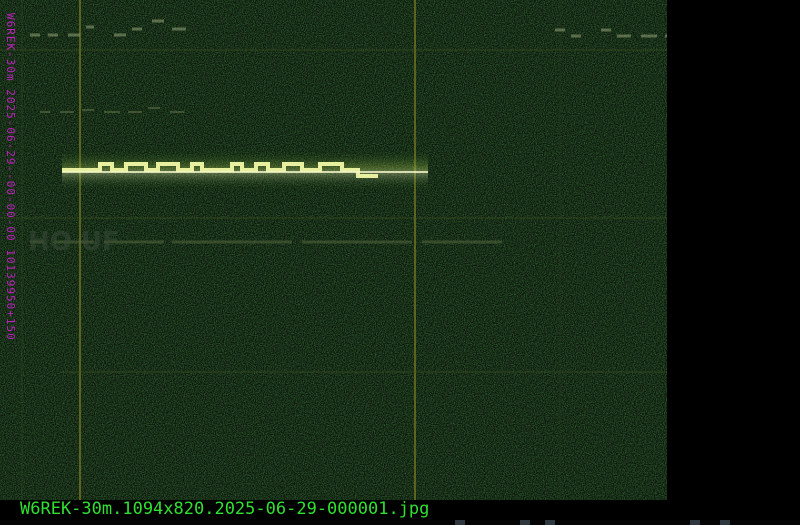 The image size is (800, 525). Describe the element at coordinates (400, 522) in the screenshot. I see `bottom-strip` at that location.